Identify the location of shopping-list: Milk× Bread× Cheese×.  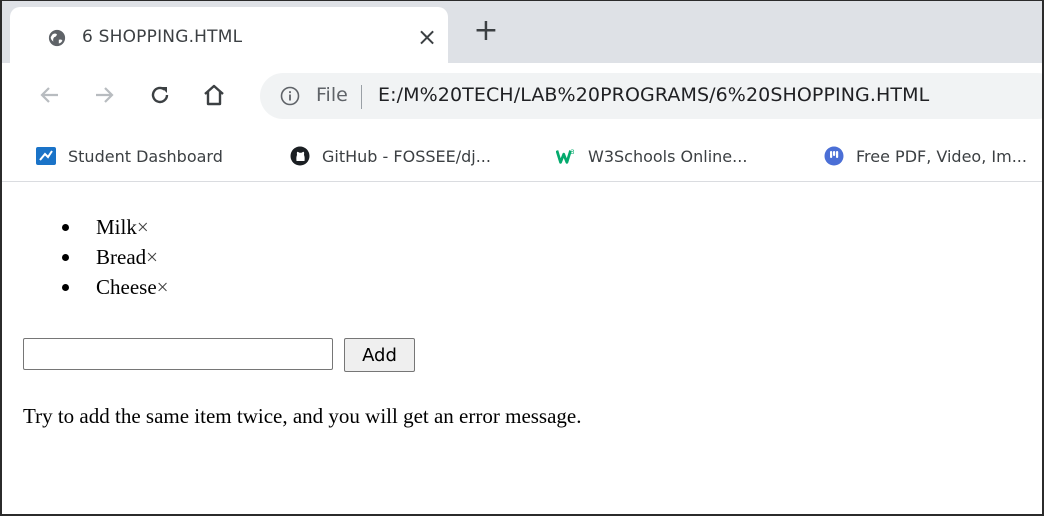
(105, 257).